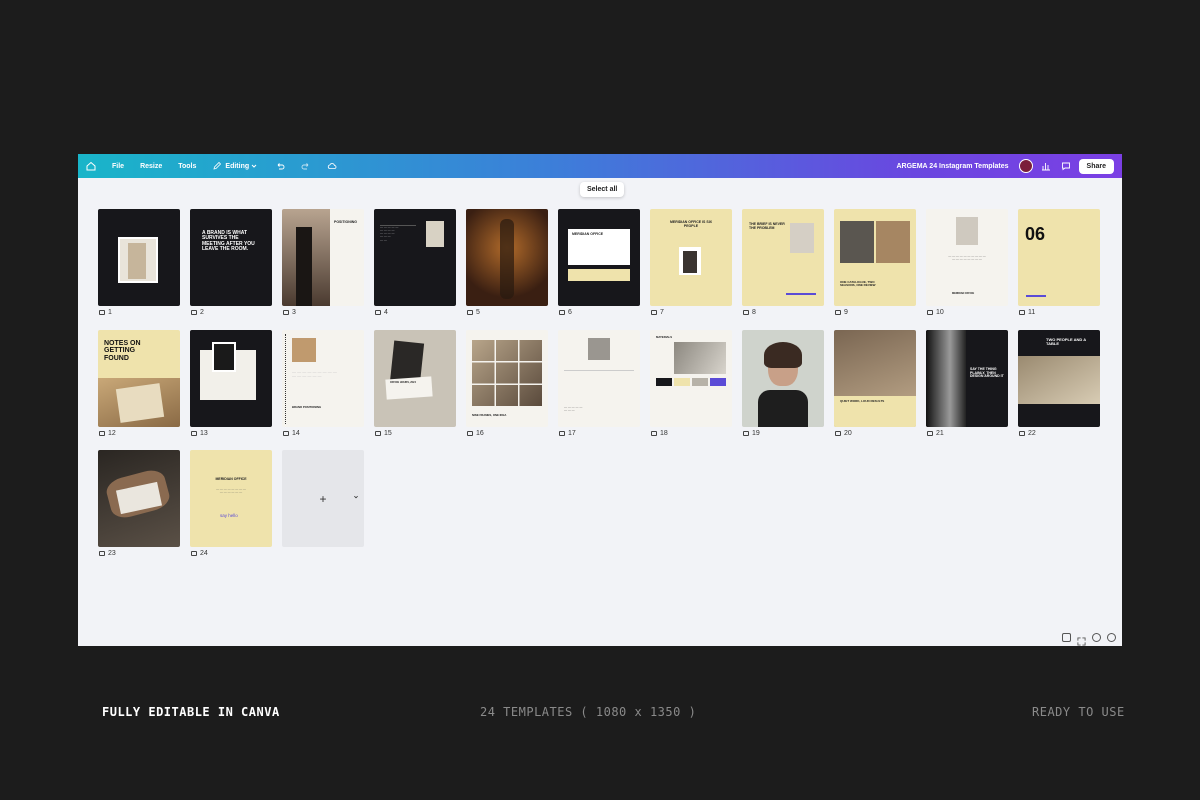 This screenshot has height=800, width=1200. What do you see at coordinates (1059, 378) in the screenshot?
I see `page-thumbnail-22: TWO PEOPLE AND A TABLE` at bounding box center [1059, 378].